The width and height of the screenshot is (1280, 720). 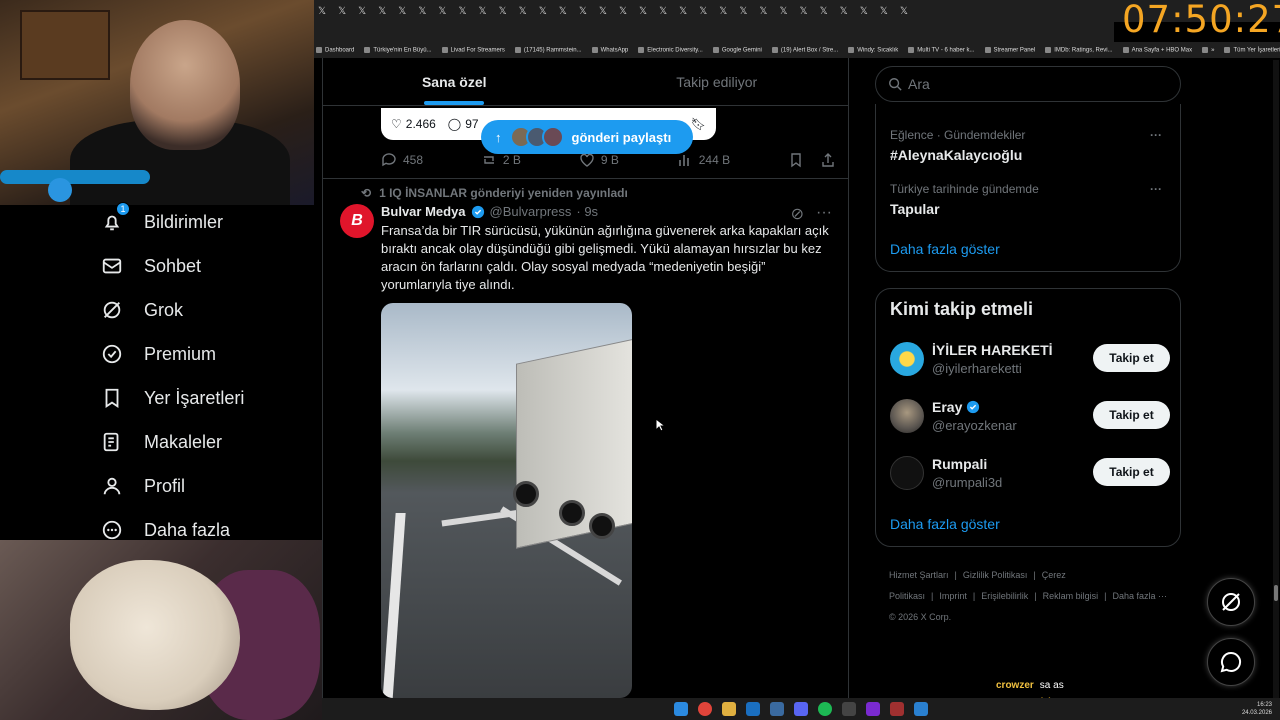 I want to click on start-icon, so click(x=681, y=709).